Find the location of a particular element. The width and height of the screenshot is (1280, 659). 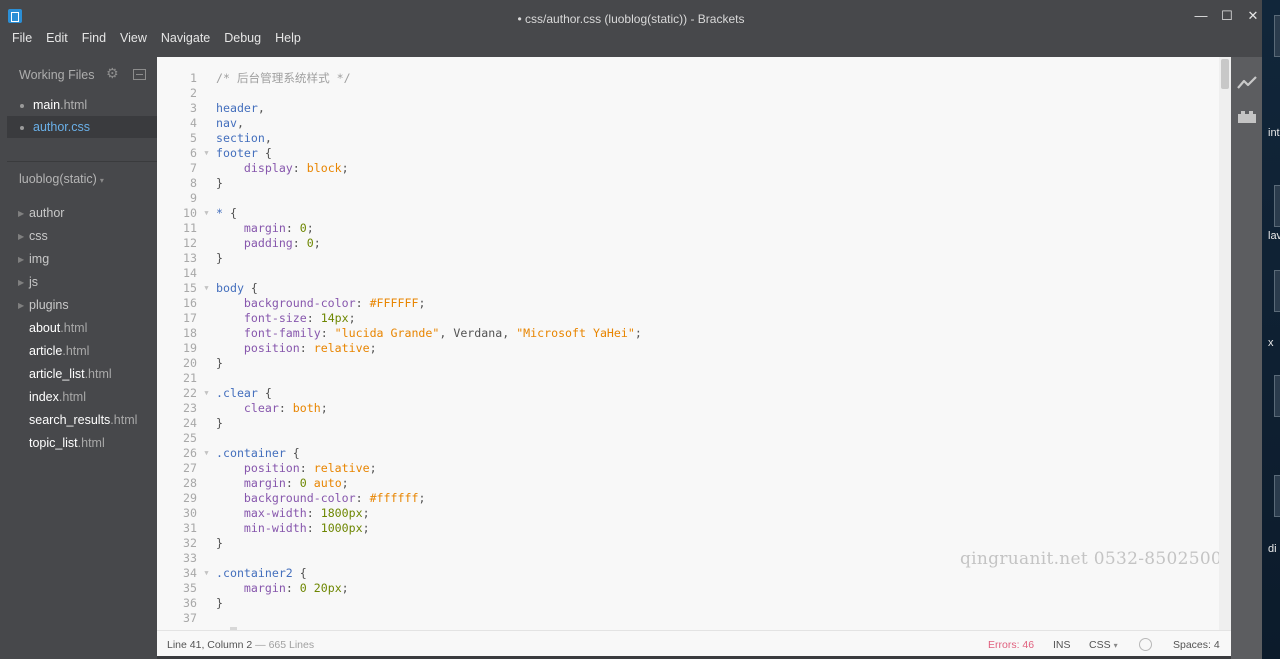

code-line: 4 nav, is located at coordinates (687, 123).